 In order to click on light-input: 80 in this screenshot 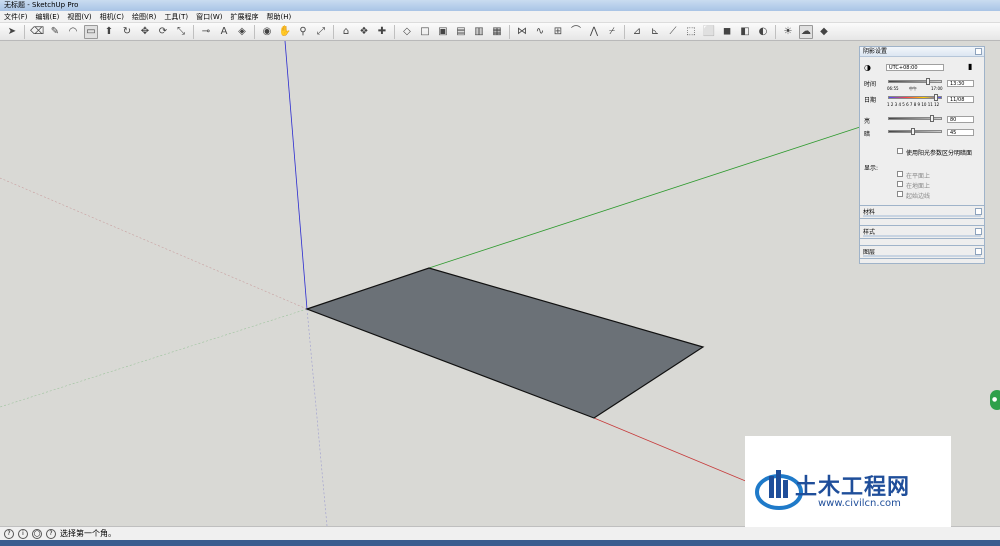, I will do `click(960, 119)`.